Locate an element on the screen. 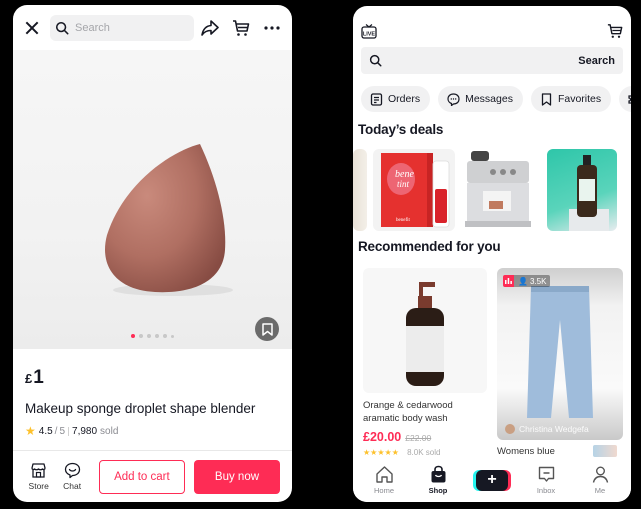 Image resolution: width=641 pixels, height=509 pixels. nav-shop: Shop is located at coordinates (438, 480).